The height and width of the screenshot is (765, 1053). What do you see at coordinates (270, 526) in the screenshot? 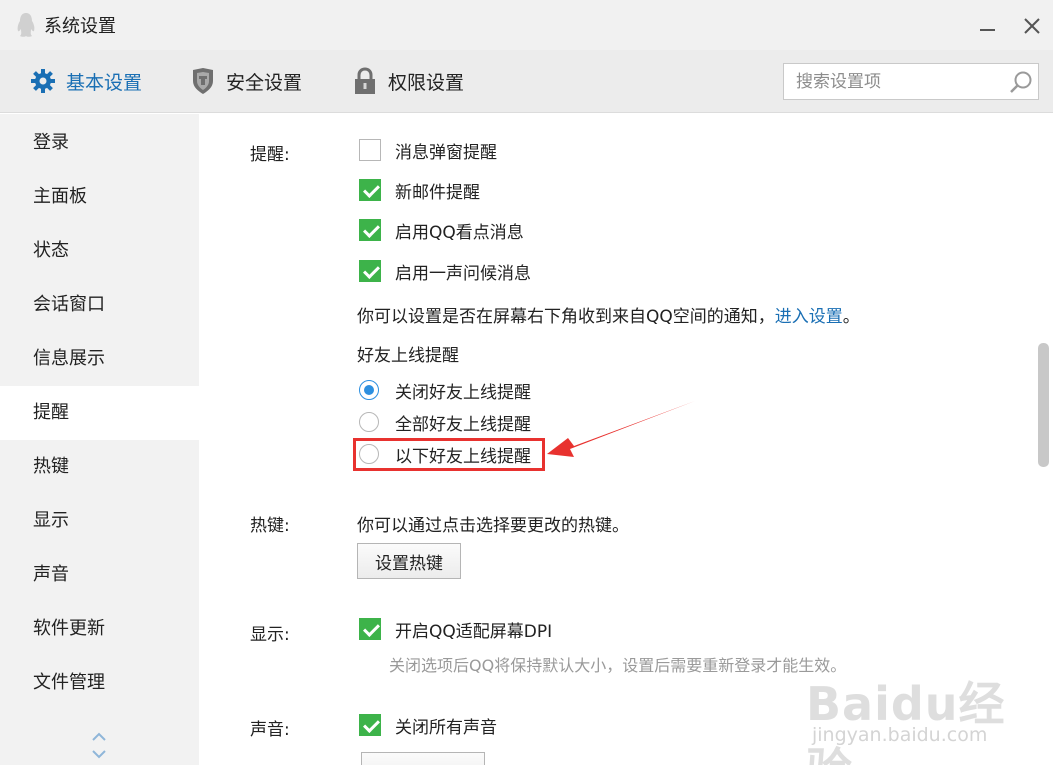
I see `section-label-hotkey: 热键:` at bounding box center [270, 526].